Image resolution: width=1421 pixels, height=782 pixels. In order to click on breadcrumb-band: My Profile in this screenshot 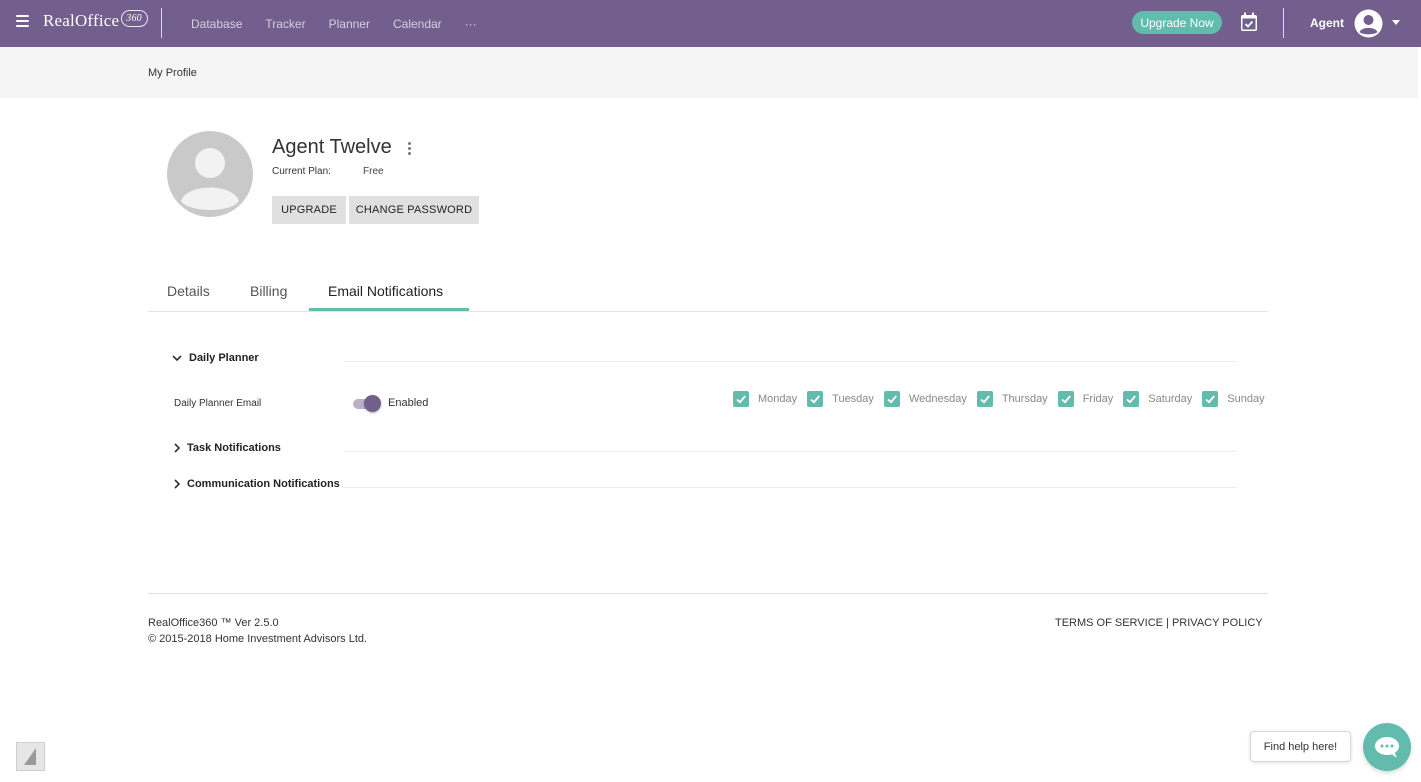, I will do `click(709, 72)`.